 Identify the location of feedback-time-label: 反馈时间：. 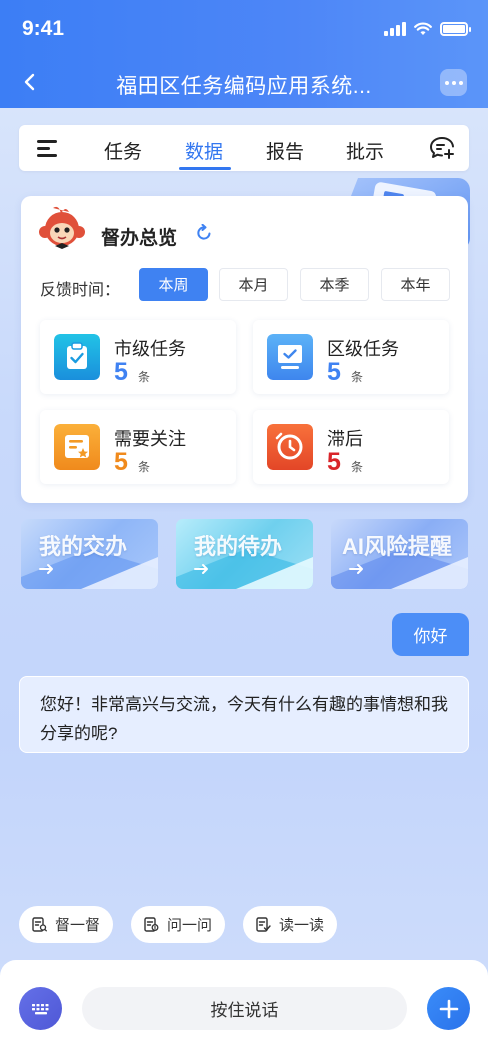
(80, 290).